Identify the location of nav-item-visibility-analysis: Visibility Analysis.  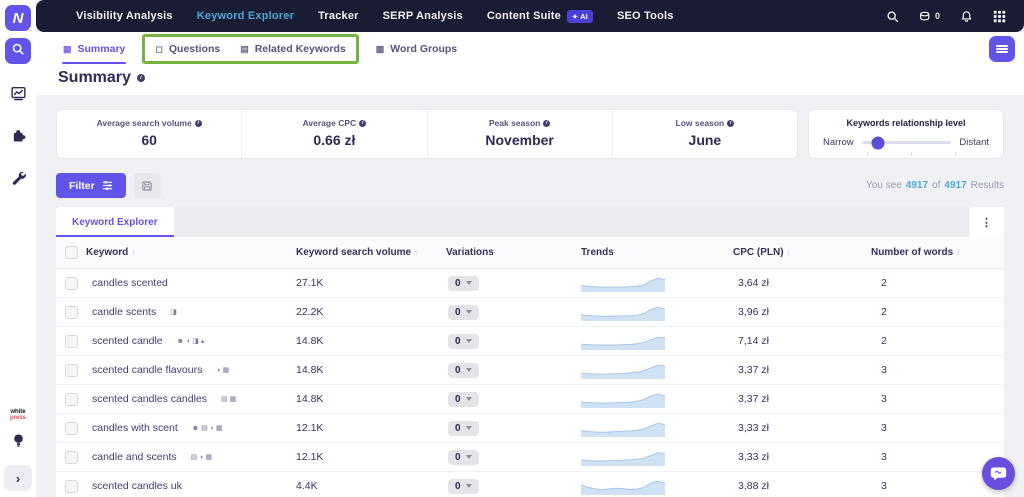
(124, 16).